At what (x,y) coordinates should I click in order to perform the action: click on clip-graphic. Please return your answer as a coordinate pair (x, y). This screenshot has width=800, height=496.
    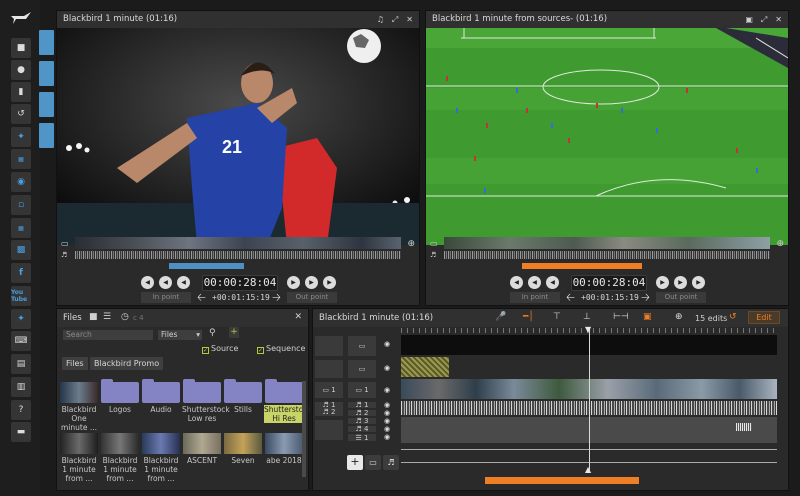
    Looking at the image, I should click on (425, 367).